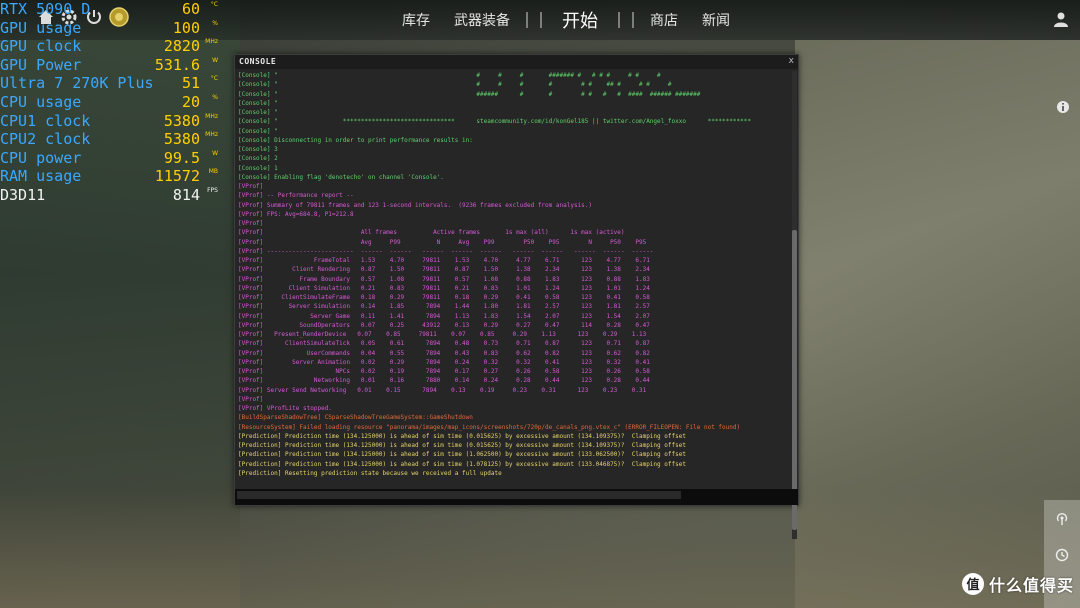 This screenshot has height=608, width=1080. What do you see at coordinates (186, 27) in the screenshot?
I see `osd-value: 100` at bounding box center [186, 27].